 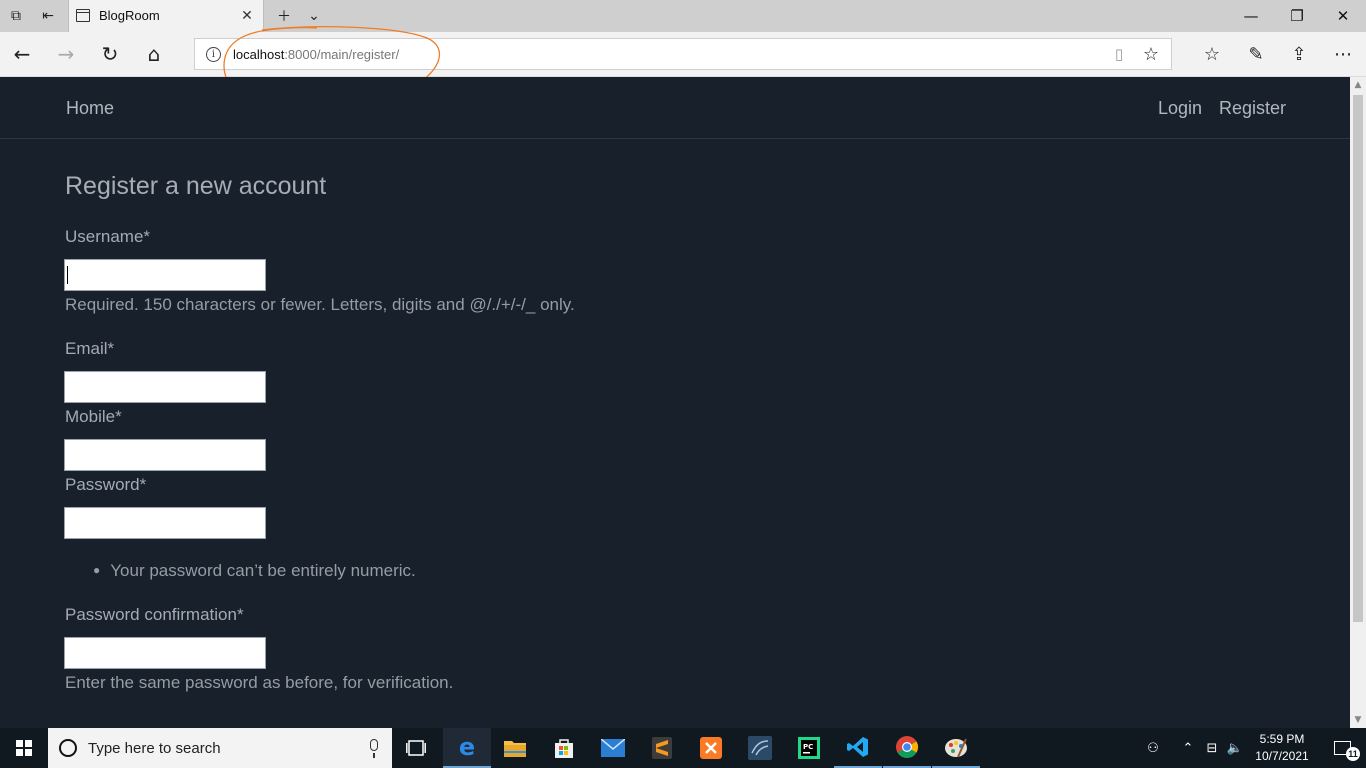 I want to click on nav-home-link: Home, so click(x=90, y=108).